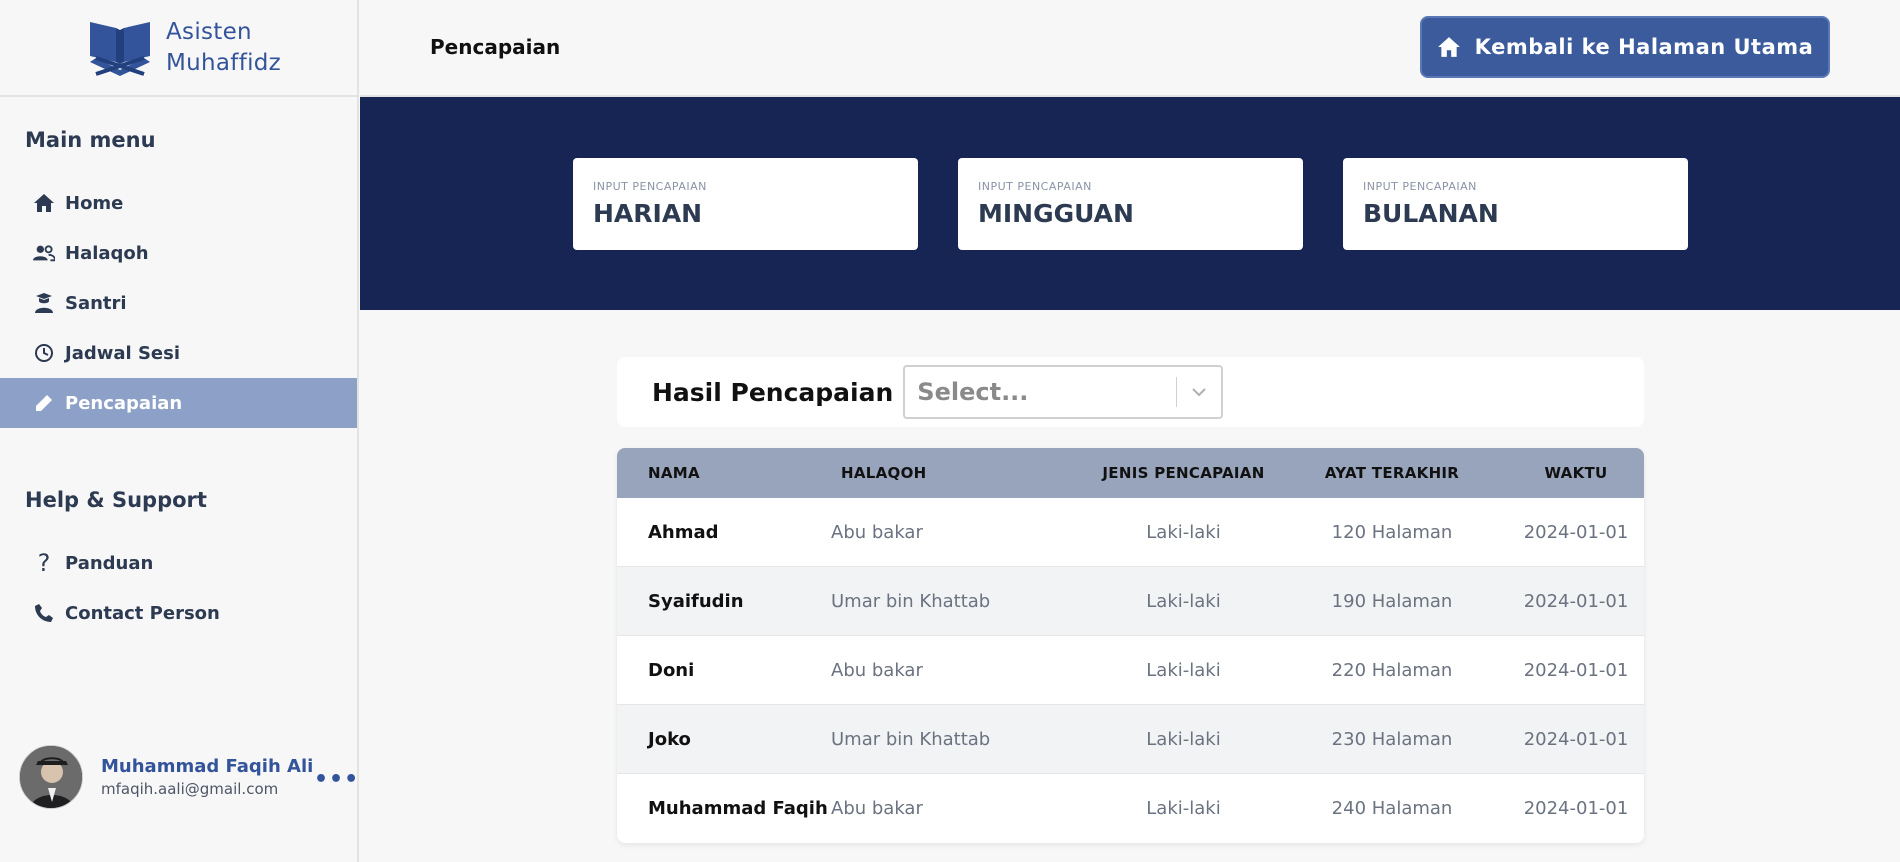  Describe the element at coordinates (190, 789) in the screenshot. I see `user-email: mfaqih.aali@gmail.com` at that location.